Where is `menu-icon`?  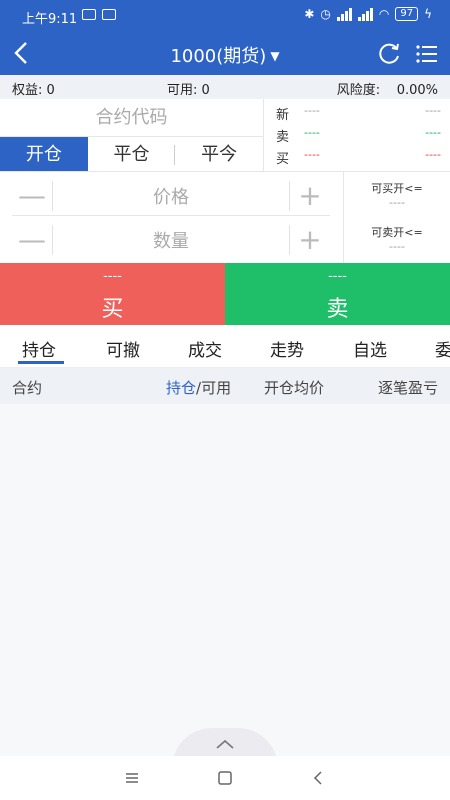
menu-icon is located at coordinates (427, 54).